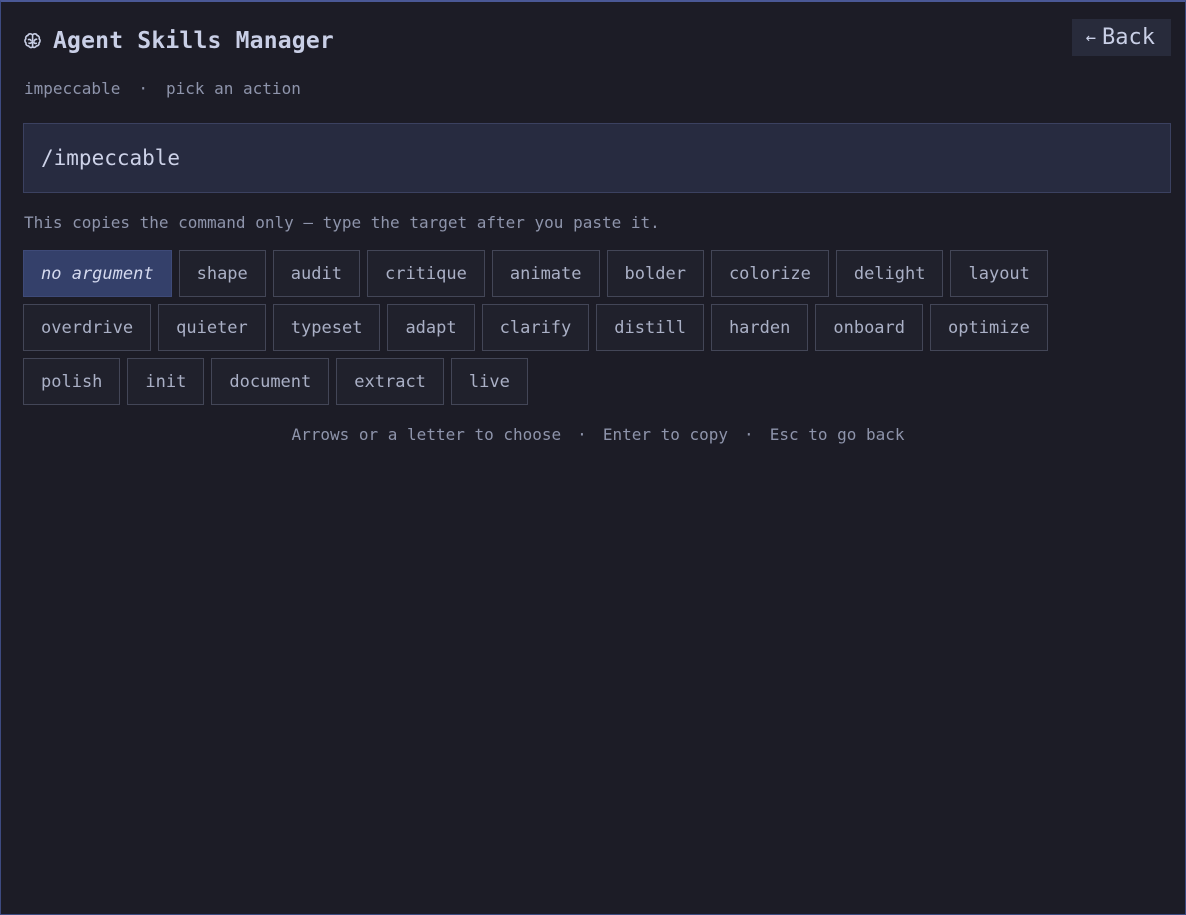 The image size is (1186, 915). Describe the element at coordinates (87, 327) in the screenshot. I see `action-overdrive: overdrive` at that location.